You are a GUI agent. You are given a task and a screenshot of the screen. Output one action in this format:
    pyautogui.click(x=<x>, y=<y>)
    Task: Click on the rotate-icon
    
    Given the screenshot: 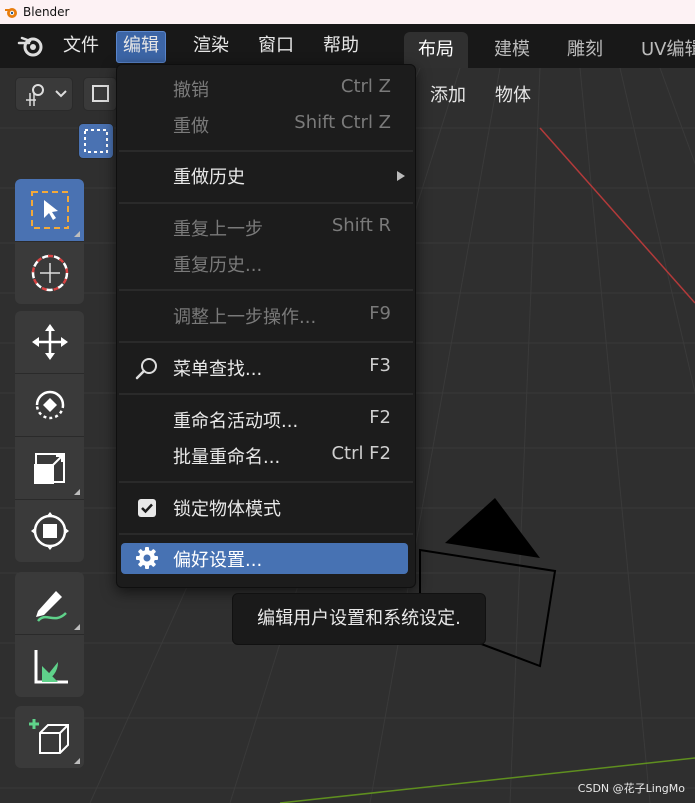 What is the action you would take?
    pyautogui.click(x=49, y=405)
    